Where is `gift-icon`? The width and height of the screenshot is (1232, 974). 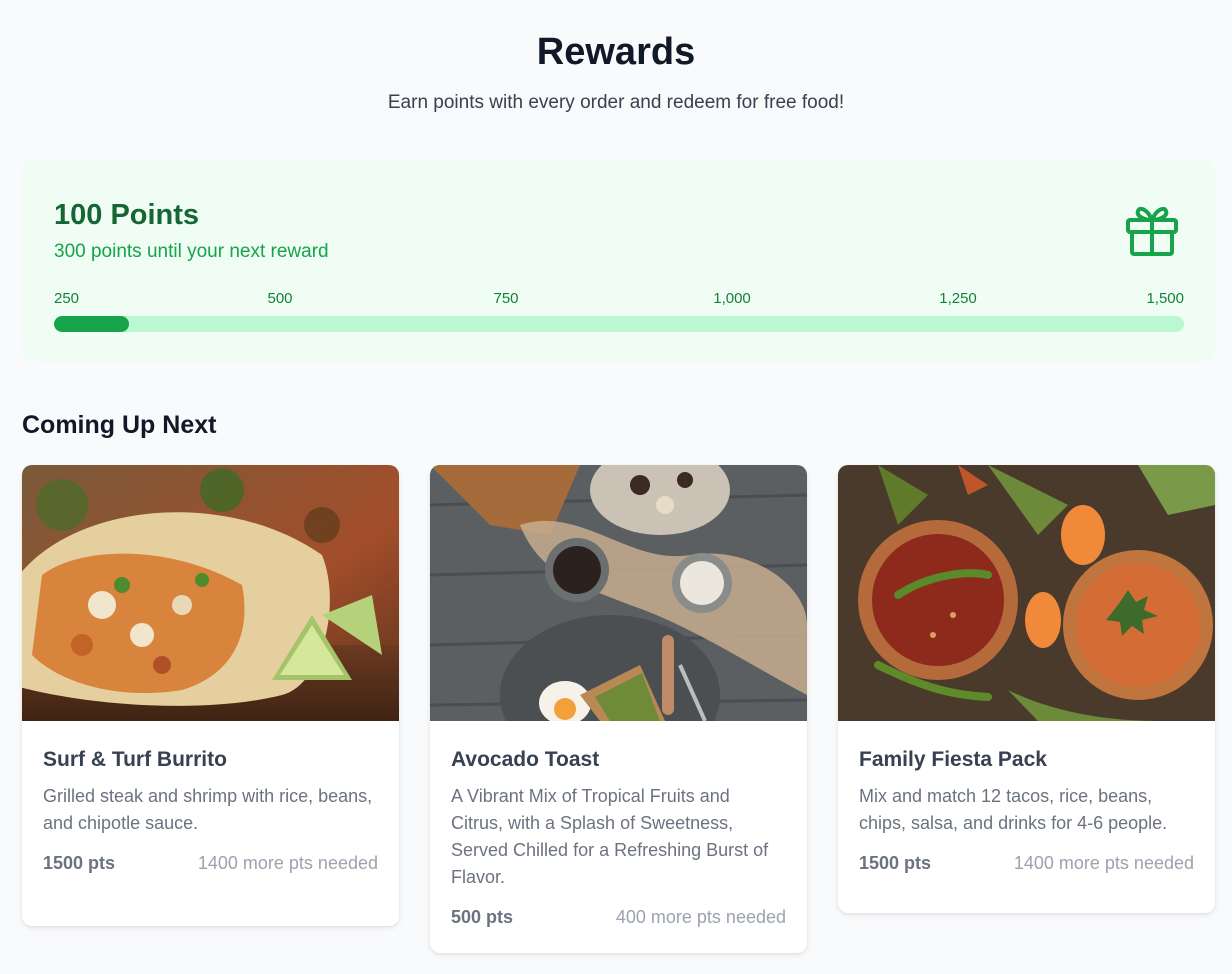 gift-icon is located at coordinates (1152, 230).